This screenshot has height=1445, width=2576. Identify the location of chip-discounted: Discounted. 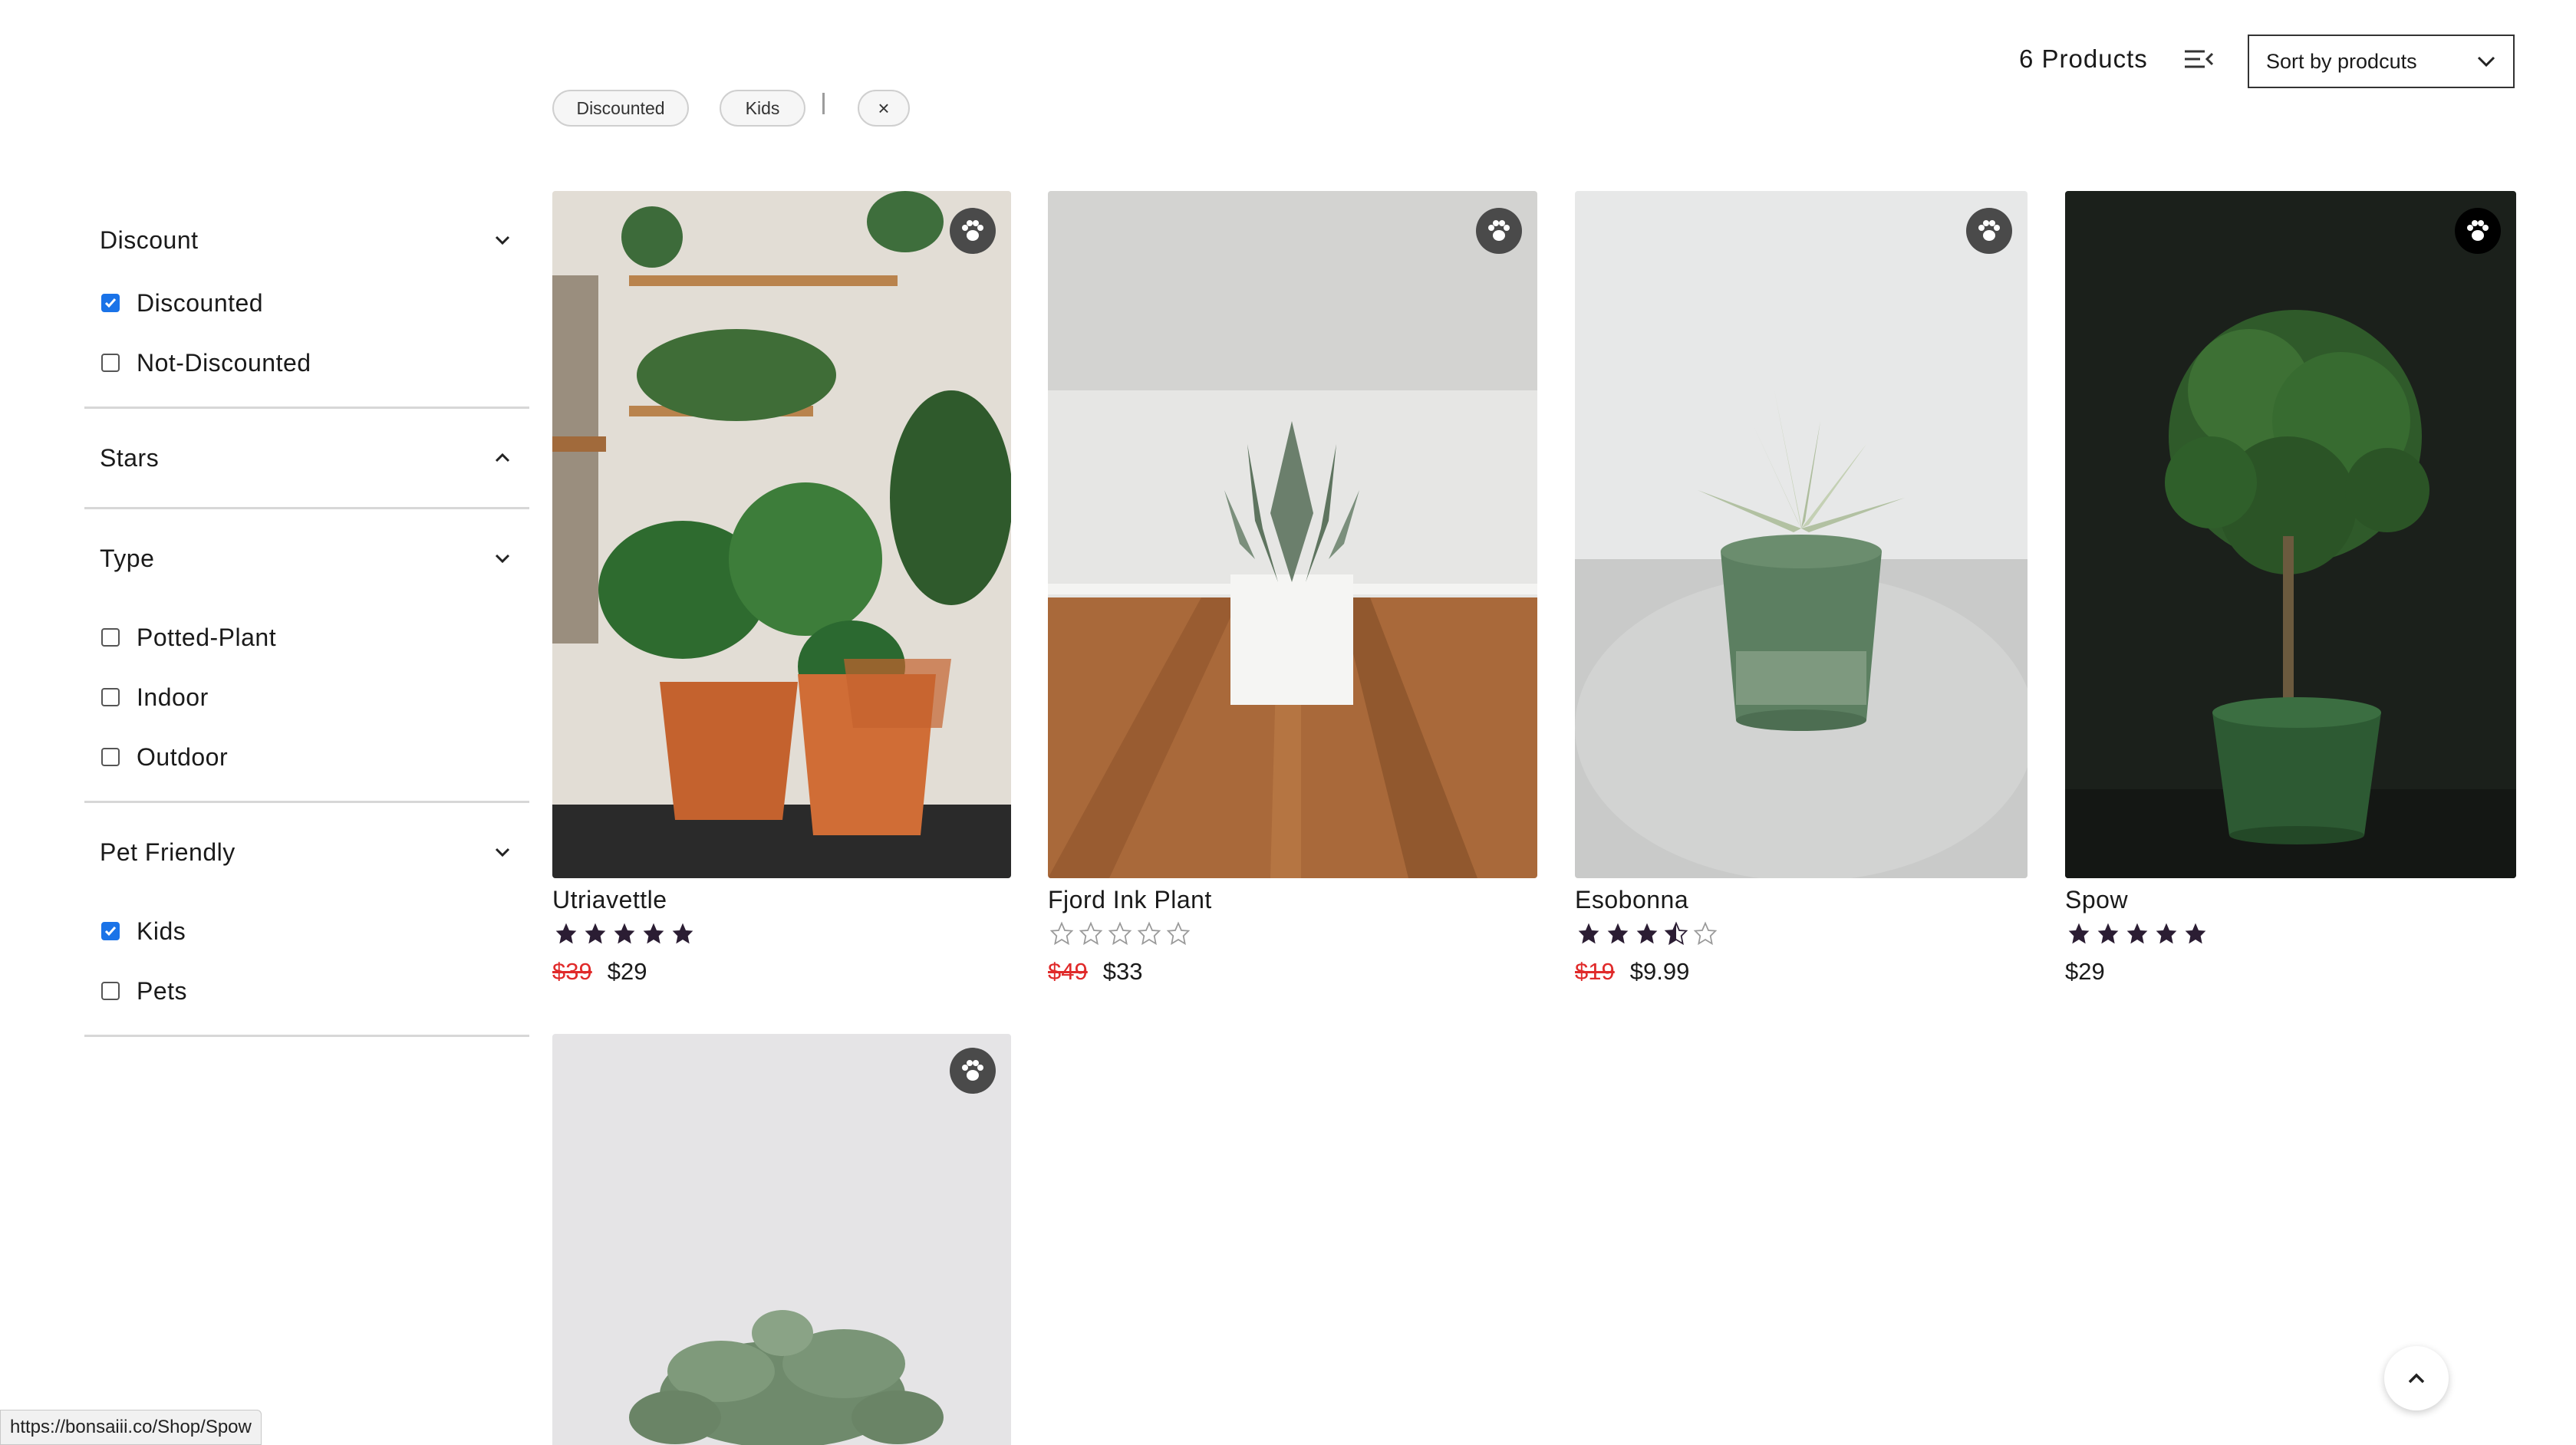
(620, 108).